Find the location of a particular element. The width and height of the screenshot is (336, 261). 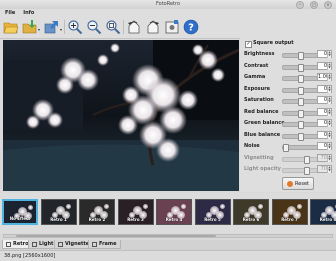

light-opacity-label: Light opacity is located at coordinates (262, 169).